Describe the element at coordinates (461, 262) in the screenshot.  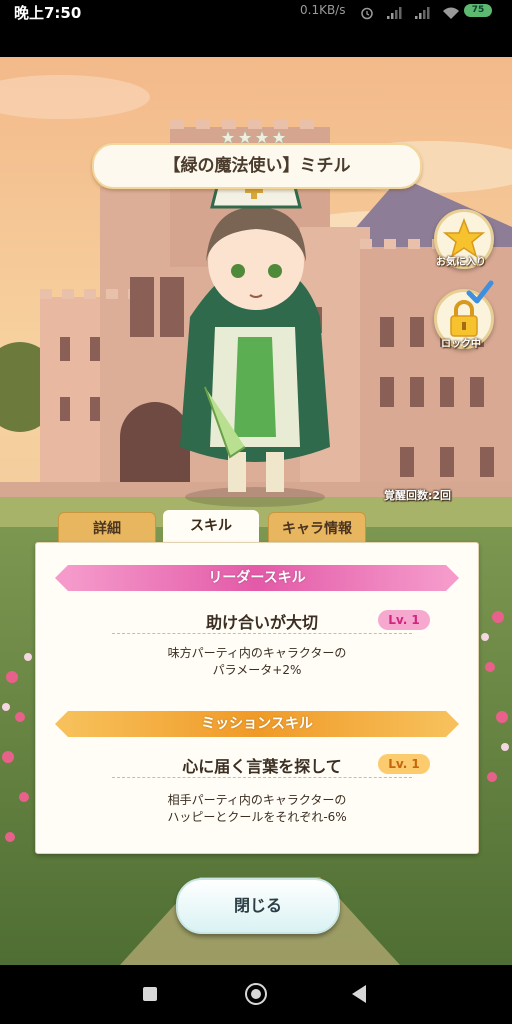
I see `favorite-label: お気に入り` at that location.